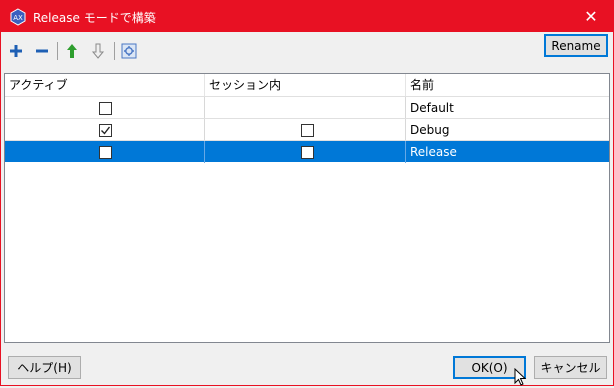 This screenshot has height=388, width=614. What do you see at coordinates (576, 45) in the screenshot?
I see `rename-button: Rename` at bounding box center [576, 45].